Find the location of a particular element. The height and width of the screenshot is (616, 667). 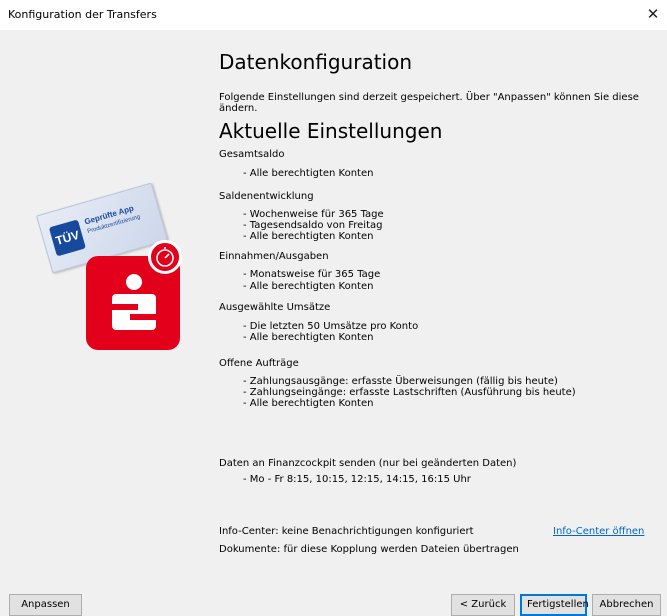

section-umsaetze-title: Ausgewählte Umsätze is located at coordinates (275, 307).